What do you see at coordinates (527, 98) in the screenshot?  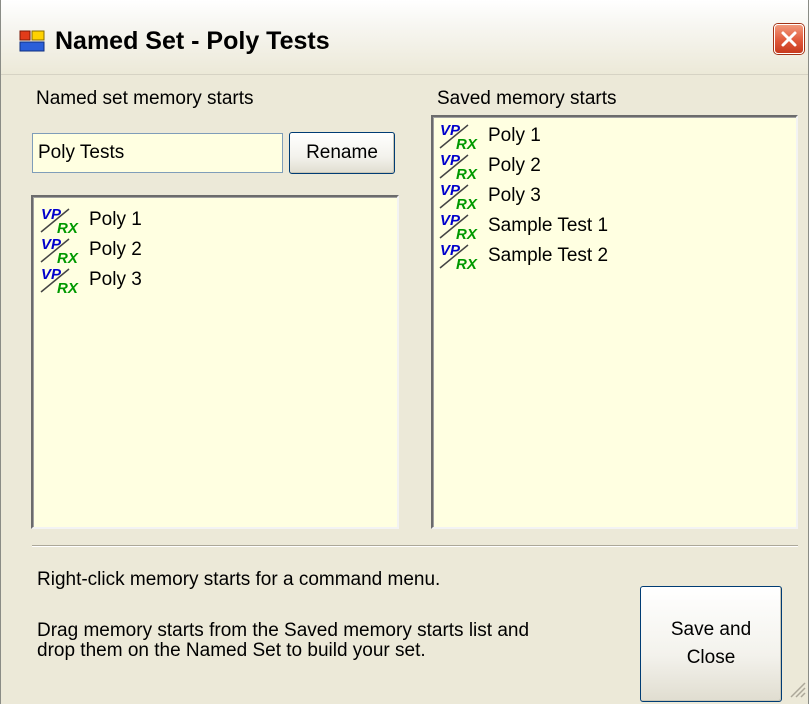 I see `saved-starts-label: Saved memory starts` at bounding box center [527, 98].